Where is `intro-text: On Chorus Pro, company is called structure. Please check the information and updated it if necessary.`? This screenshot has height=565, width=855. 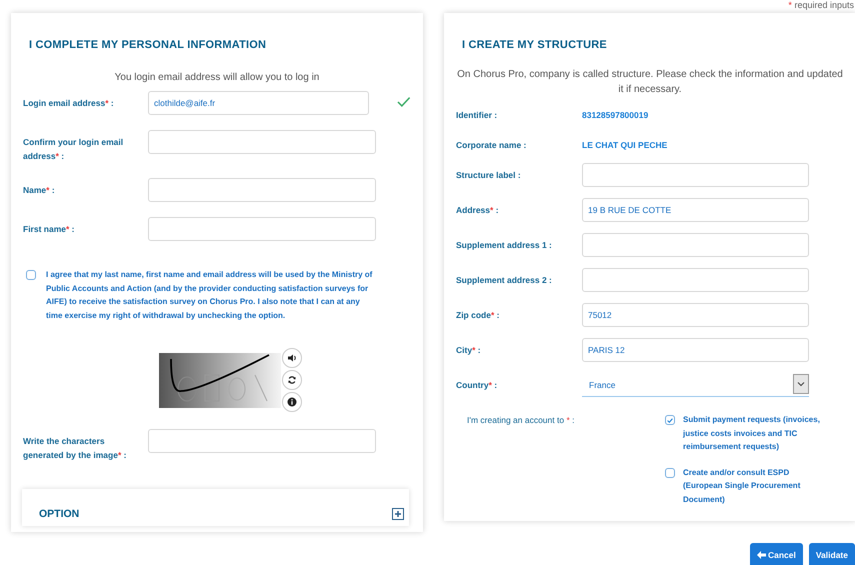
intro-text: On Chorus Pro, company is called structure. Please check the information and updated it if necessary. is located at coordinates (650, 82).